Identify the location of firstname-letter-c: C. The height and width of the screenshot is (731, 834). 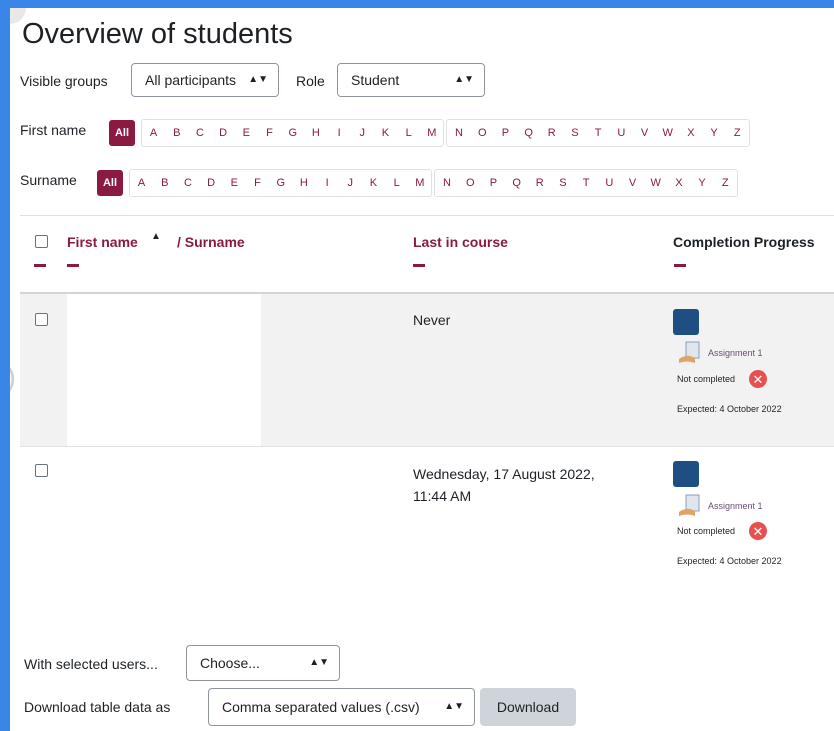
(199, 133).